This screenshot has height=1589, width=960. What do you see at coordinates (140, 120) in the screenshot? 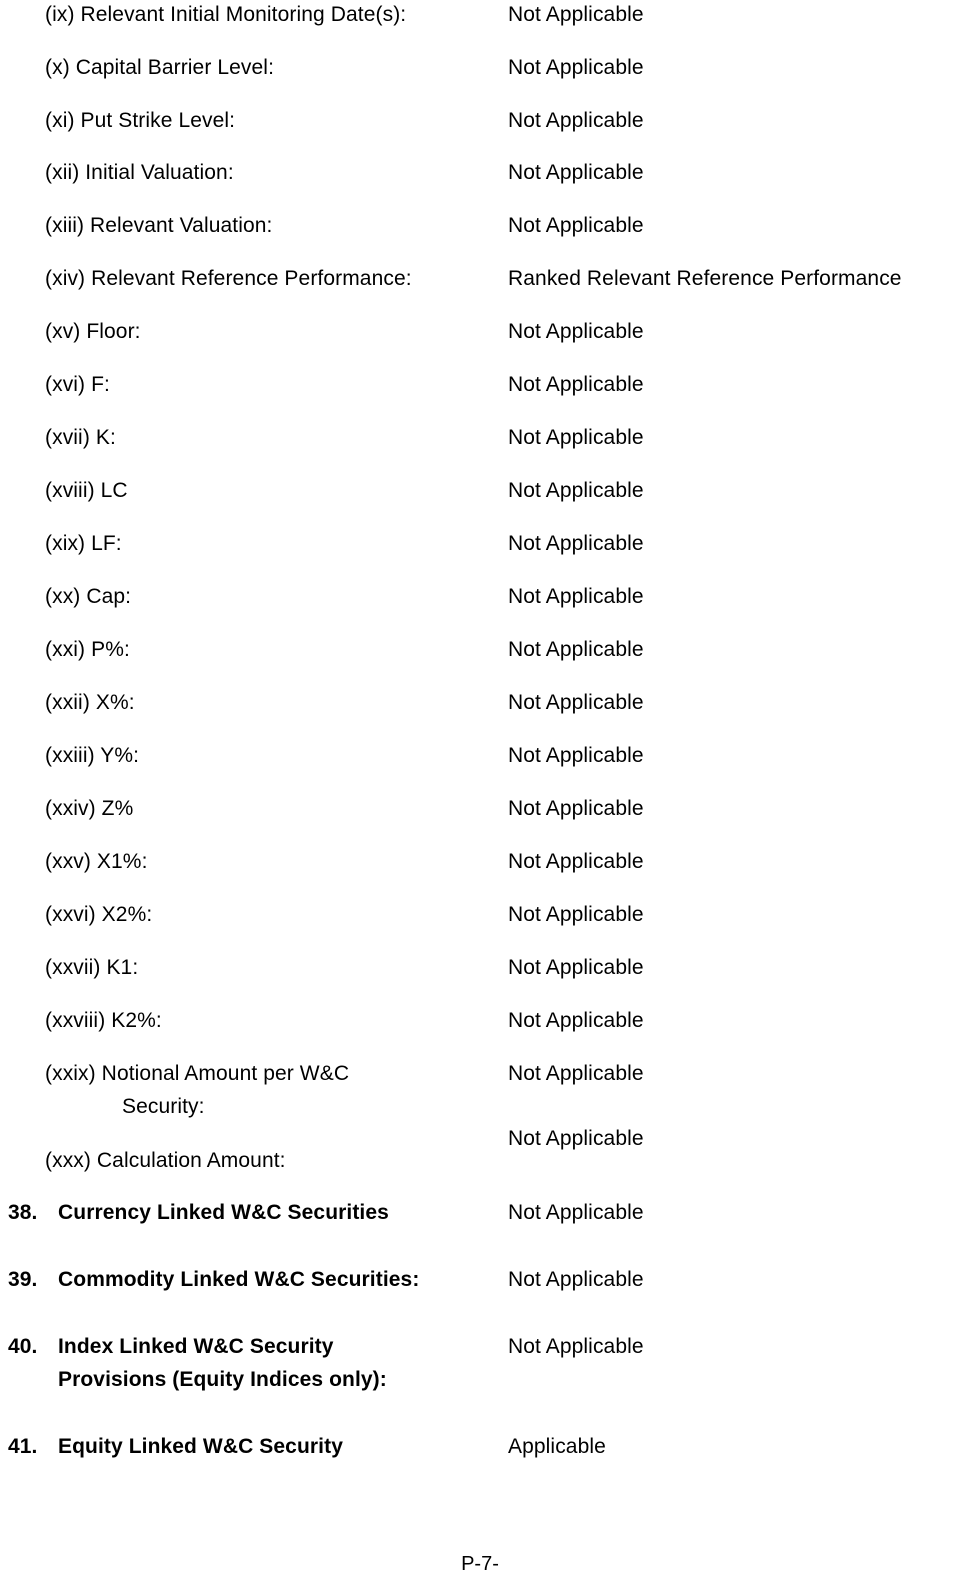
I see `sub-item-label: (xi) Put Strike Level:` at bounding box center [140, 120].